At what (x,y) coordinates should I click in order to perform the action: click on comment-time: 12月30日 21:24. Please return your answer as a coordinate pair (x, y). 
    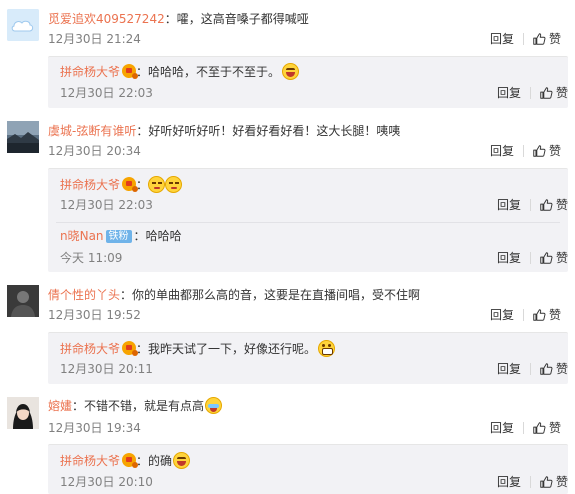
    Looking at the image, I should click on (94, 39).